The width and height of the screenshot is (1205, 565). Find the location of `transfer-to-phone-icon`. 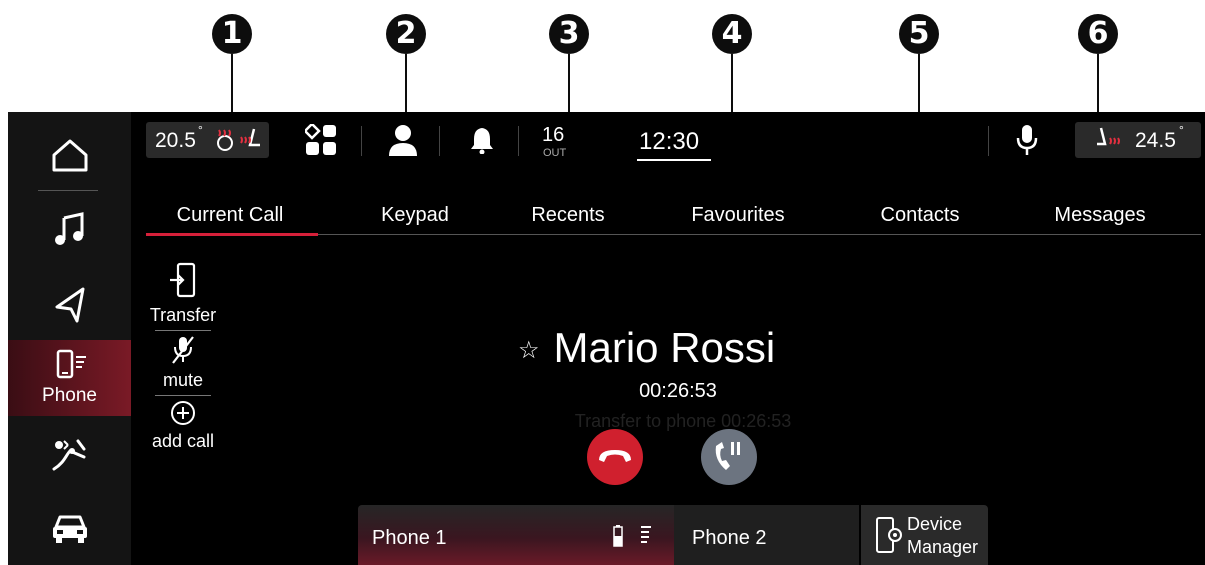

transfer-to-phone-icon is located at coordinates (183, 280).